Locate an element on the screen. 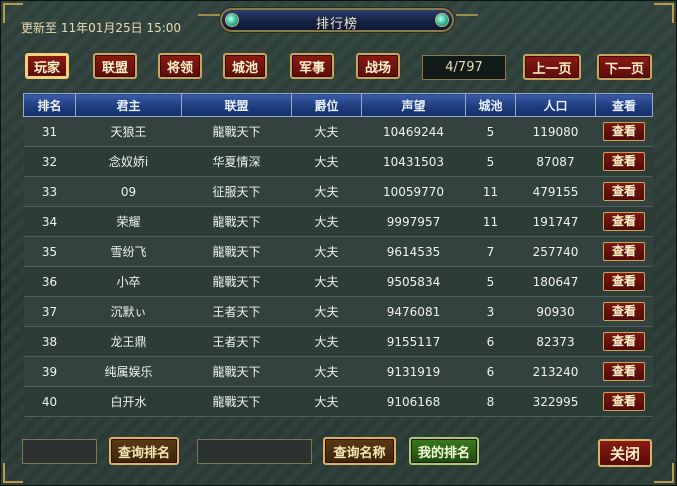  tab-military: 军事 is located at coordinates (312, 66).